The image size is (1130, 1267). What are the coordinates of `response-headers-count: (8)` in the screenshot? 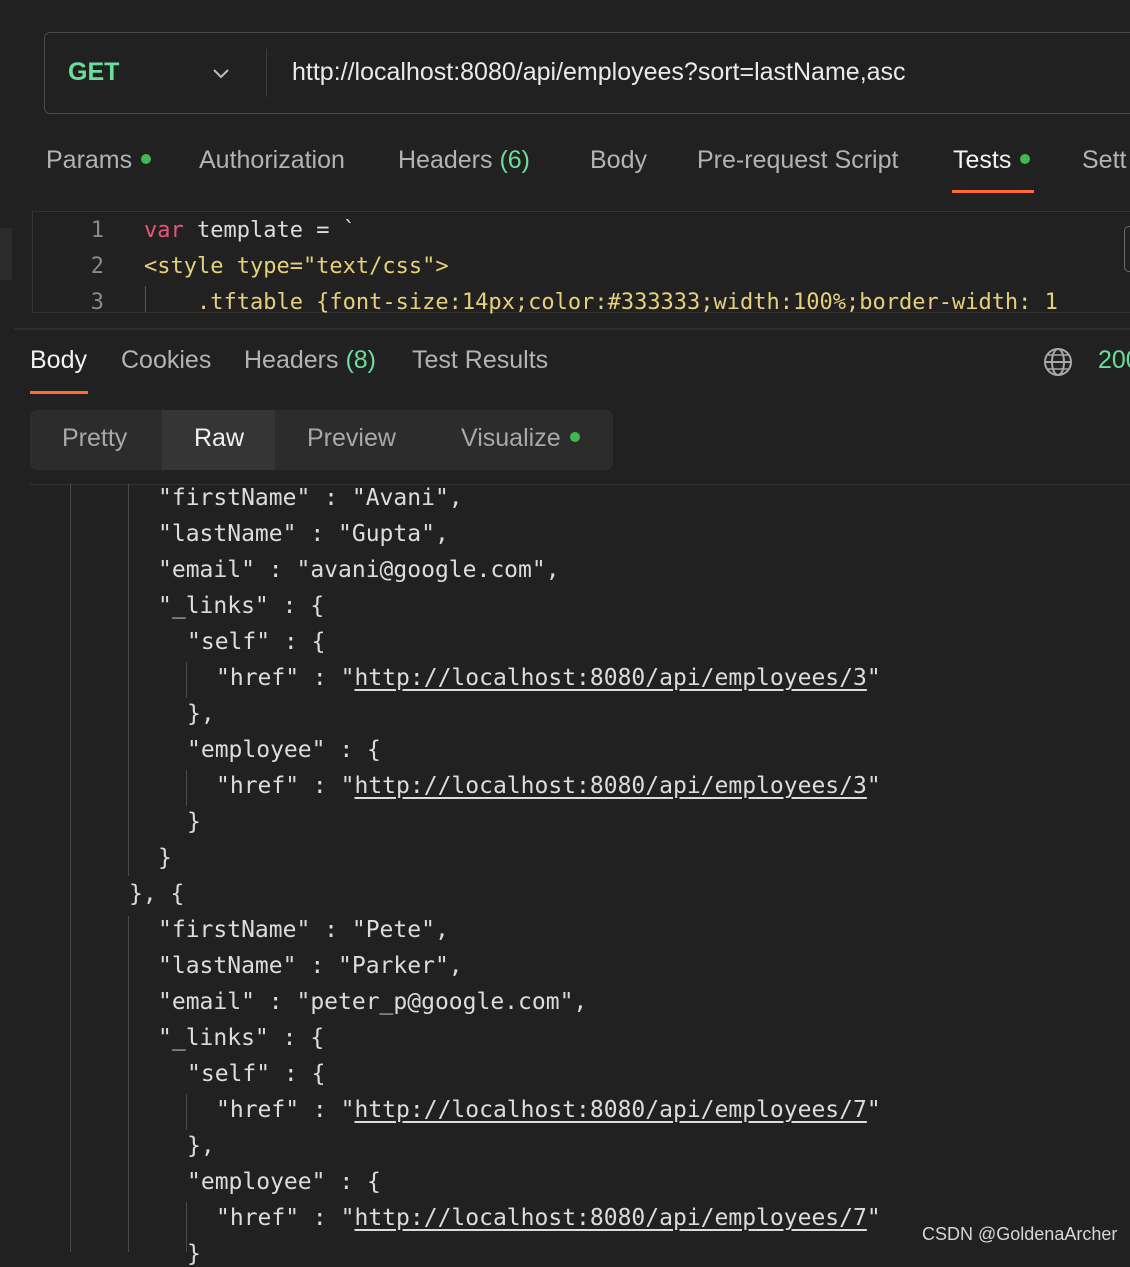 It's located at (361, 360).